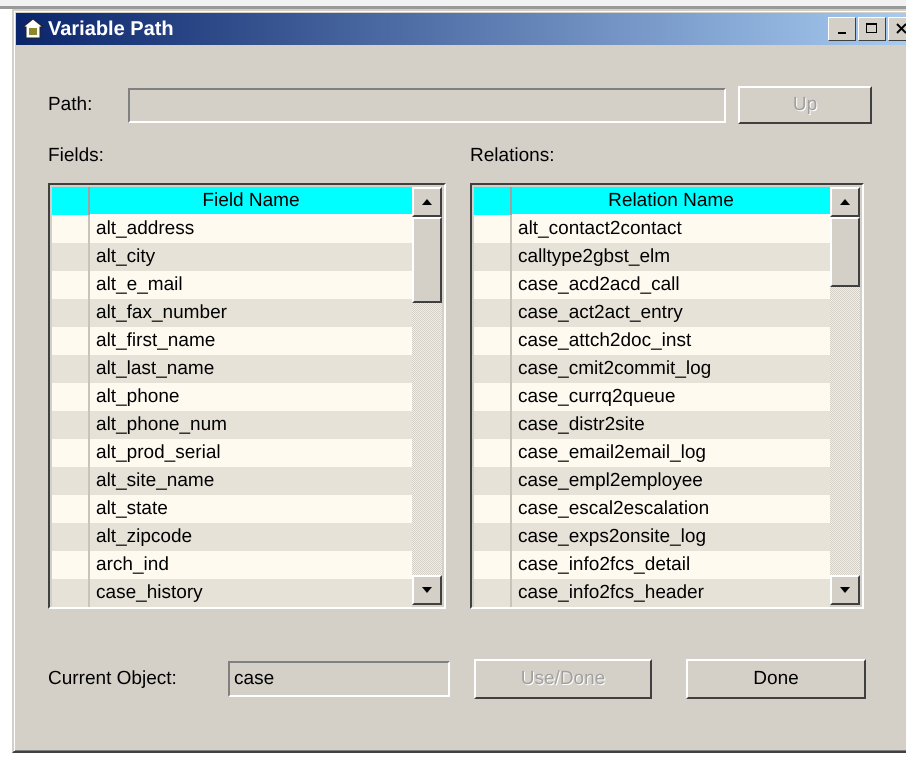 This screenshot has height=762, width=906. Describe the element at coordinates (251, 257) in the screenshot. I see `list-item: alt_city` at that location.